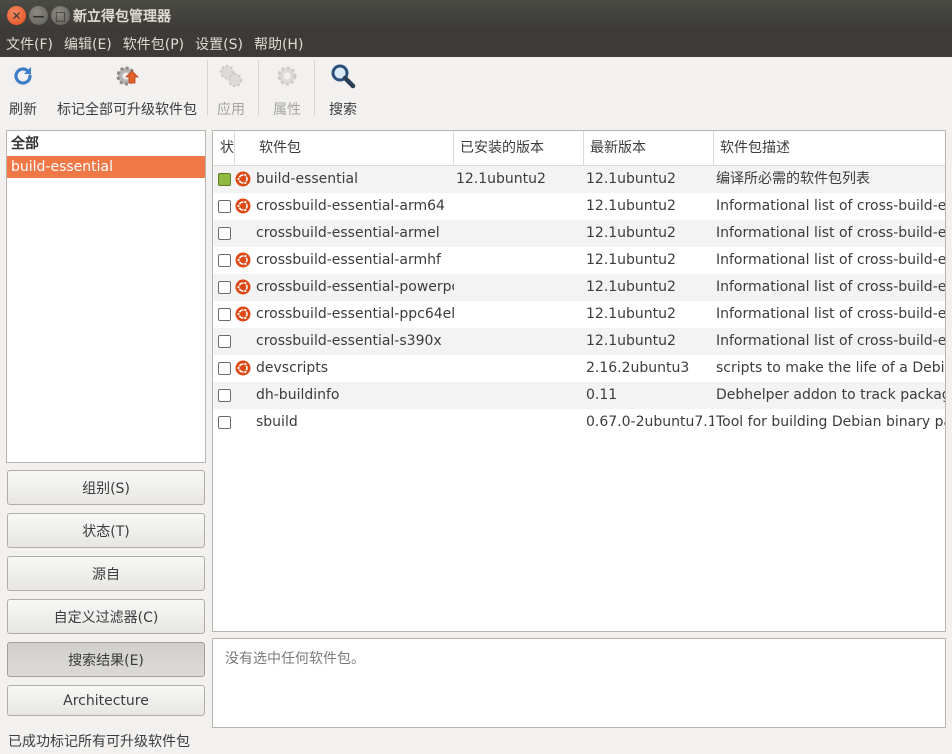 The width and height of the screenshot is (952, 754). I want to click on package-name-cell: crossbuild-essential-powerpc, so click(355, 287).